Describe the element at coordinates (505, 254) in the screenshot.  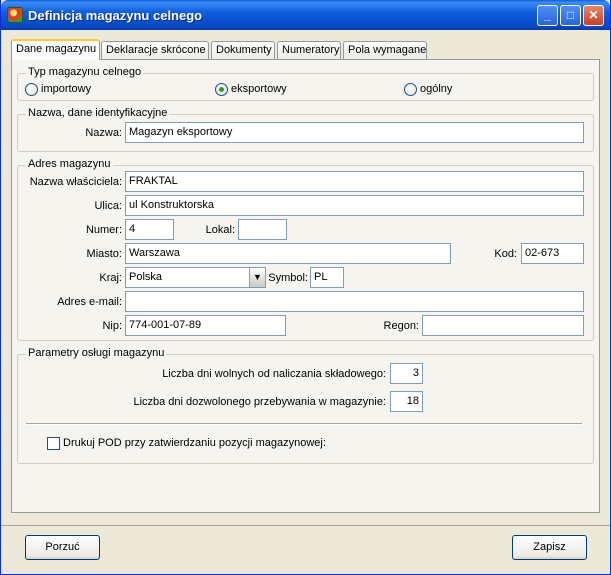
I see `postcode-label: Kod:` at that location.